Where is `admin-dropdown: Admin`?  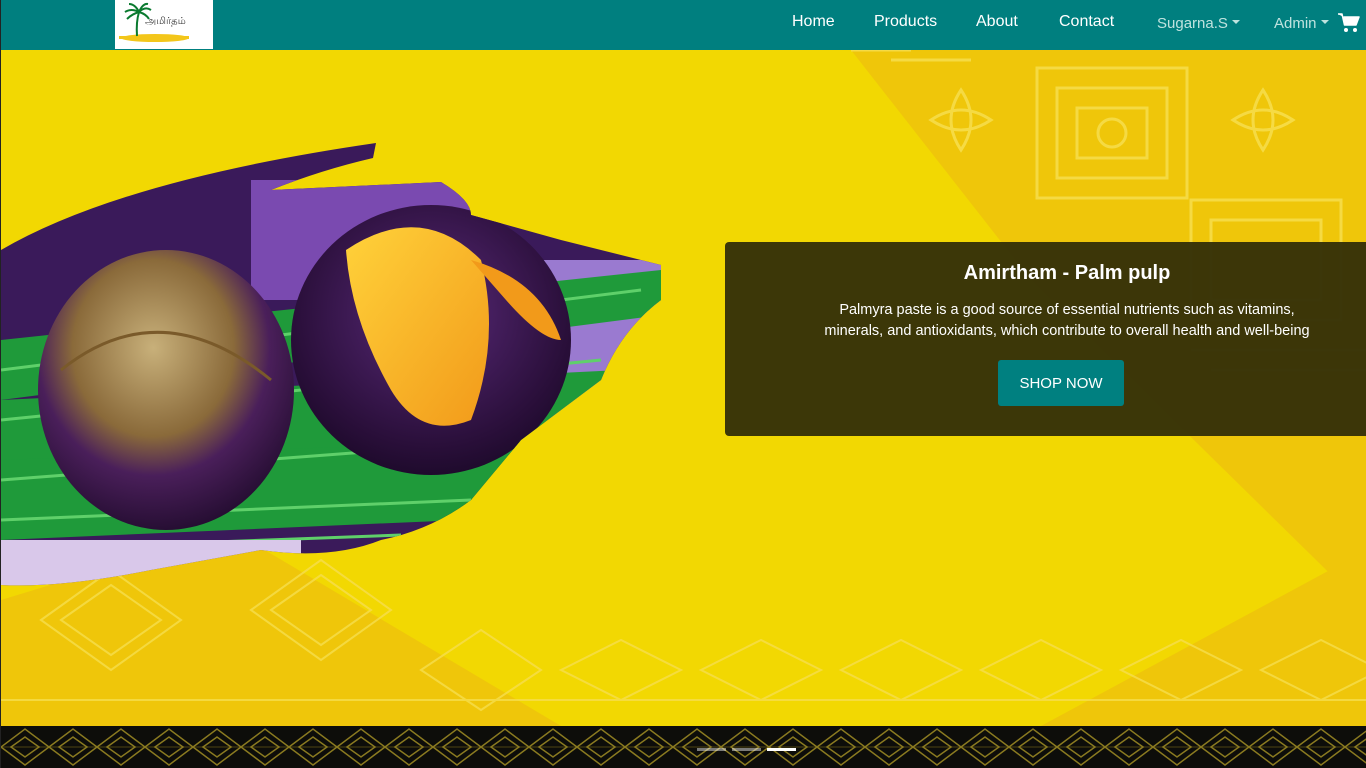 admin-dropdown: Admin is located at coordinates (1301, 23).